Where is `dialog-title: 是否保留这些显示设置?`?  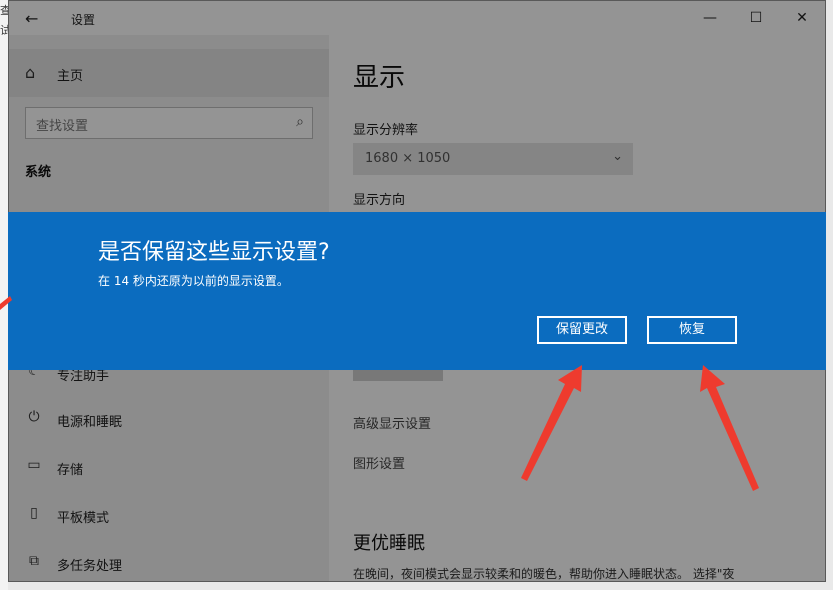
dialog-title: 是否保留这些显示设置? is located at coordinates (214, 252).